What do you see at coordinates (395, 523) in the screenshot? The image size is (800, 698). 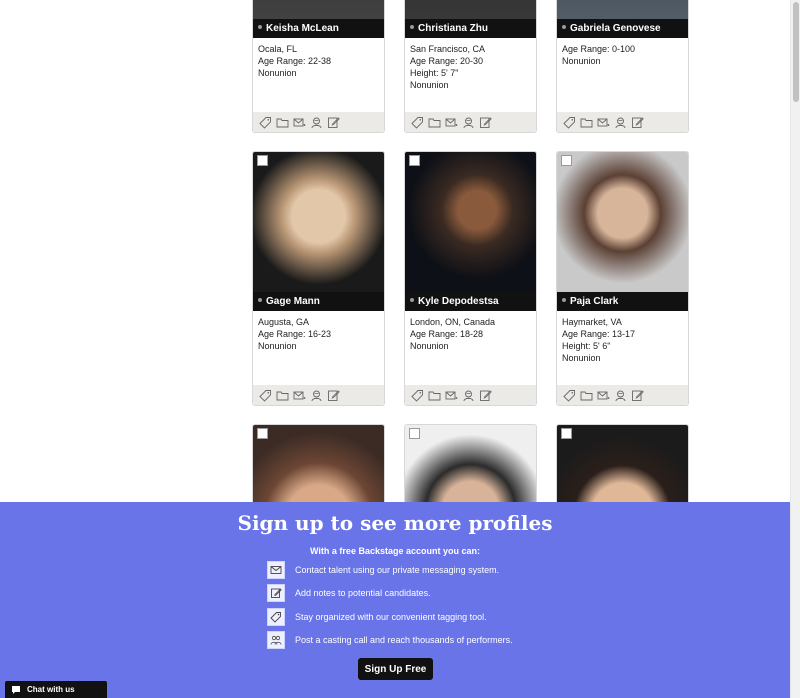 I see `signup-title: Sign up to see more profiles` at bounding box center [395, 523].